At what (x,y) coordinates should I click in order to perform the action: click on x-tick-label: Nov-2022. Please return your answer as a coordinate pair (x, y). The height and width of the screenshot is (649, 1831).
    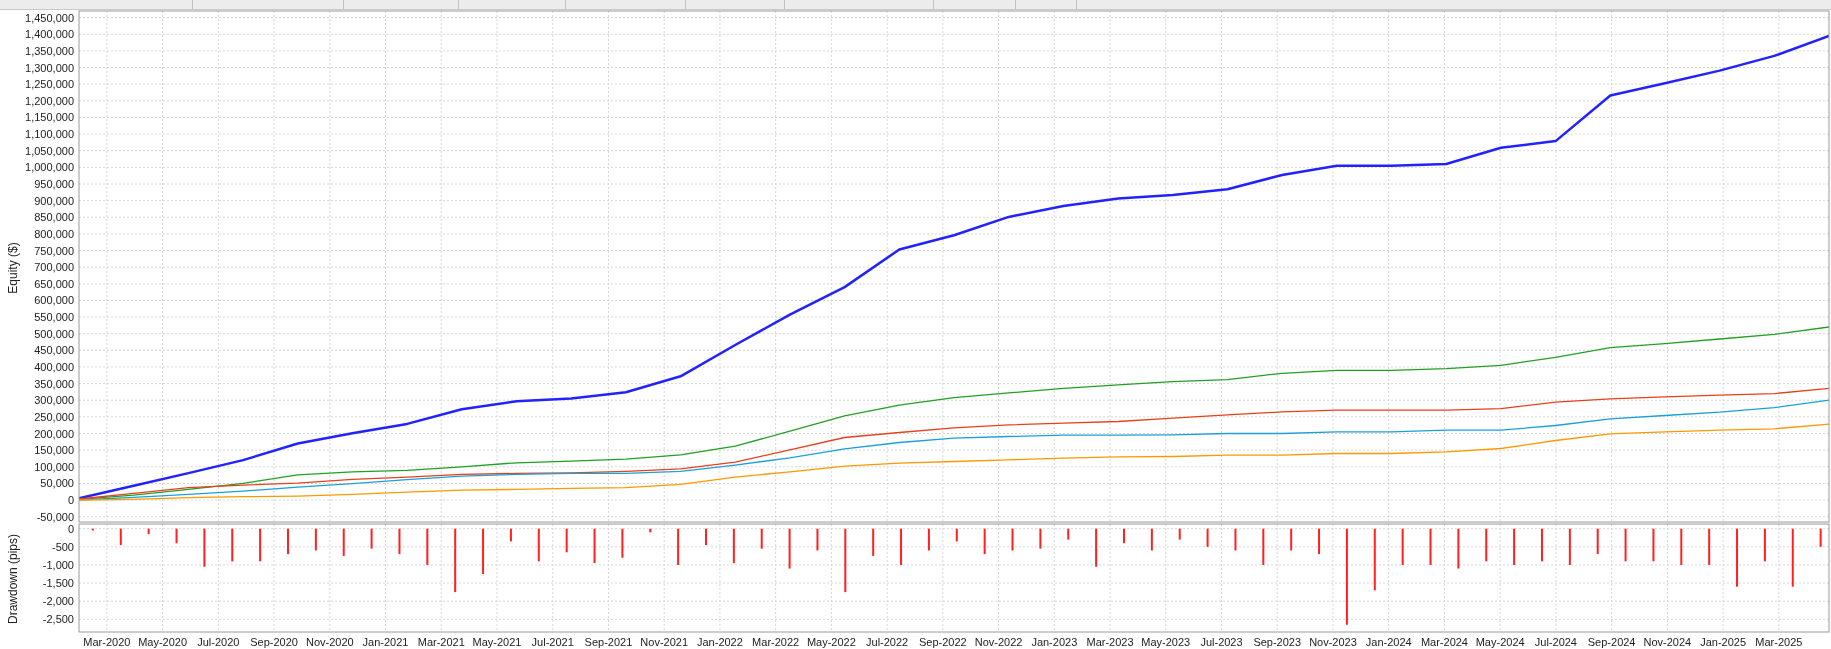
    Looking at the image, I should click on (998, 642).